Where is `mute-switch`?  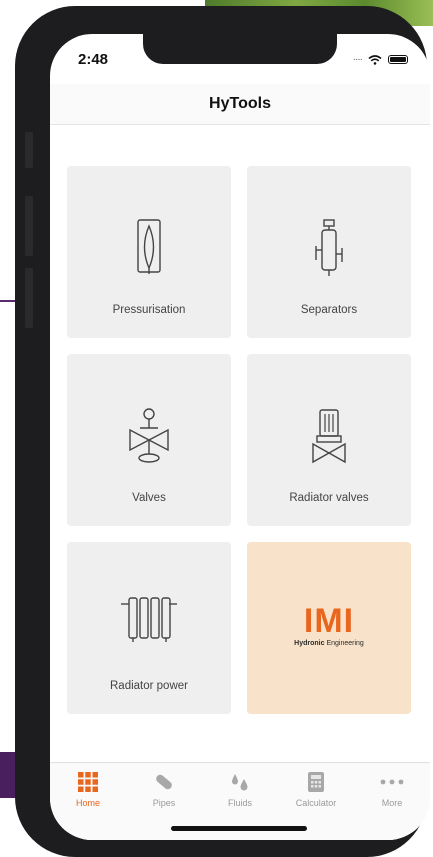 mute-switch is located at coordinates (29, 150).